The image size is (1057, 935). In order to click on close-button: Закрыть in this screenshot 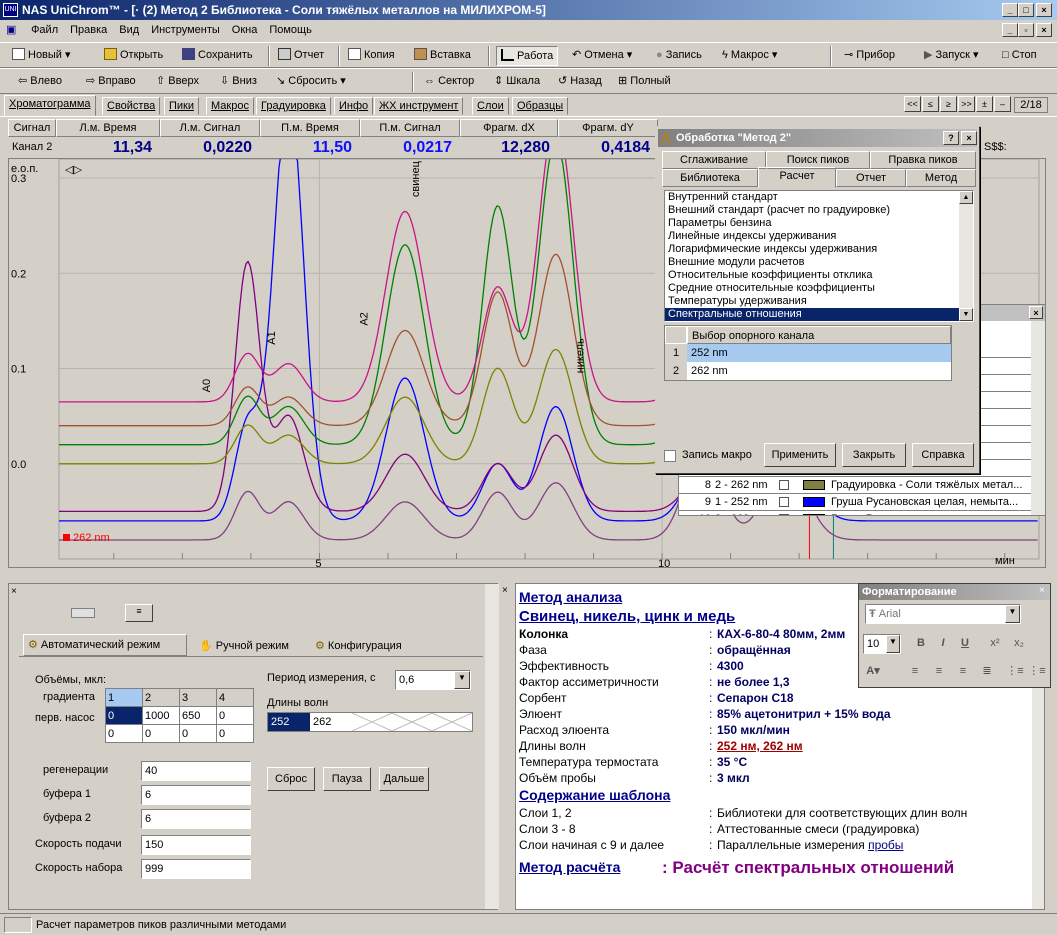, I will do `click(874, 455)`.